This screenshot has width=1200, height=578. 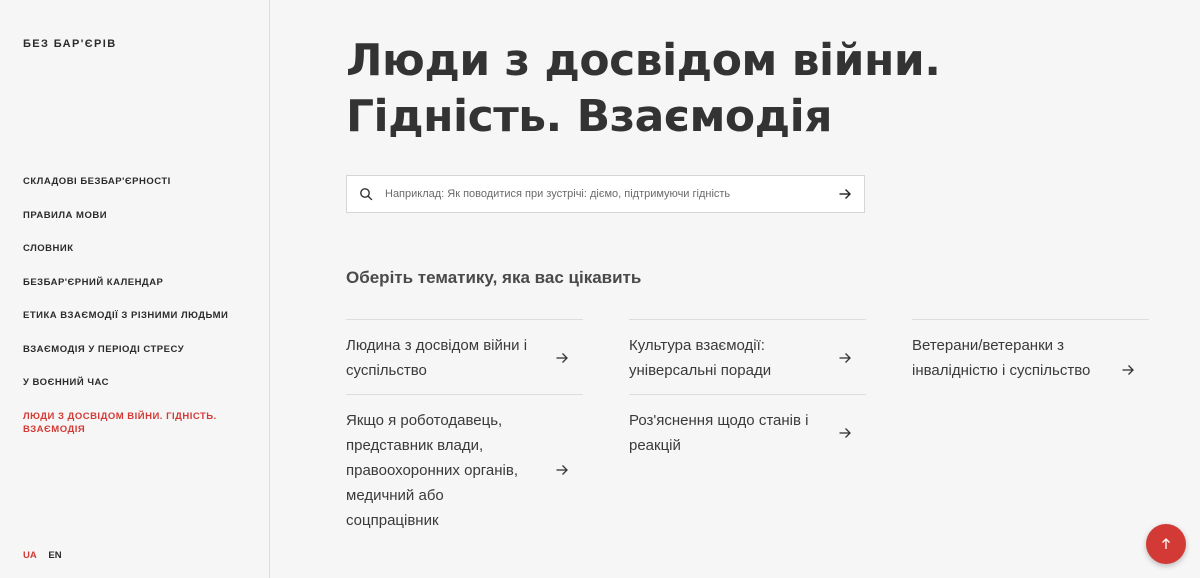 I want to click on search-box, so click(x=605, y=194).